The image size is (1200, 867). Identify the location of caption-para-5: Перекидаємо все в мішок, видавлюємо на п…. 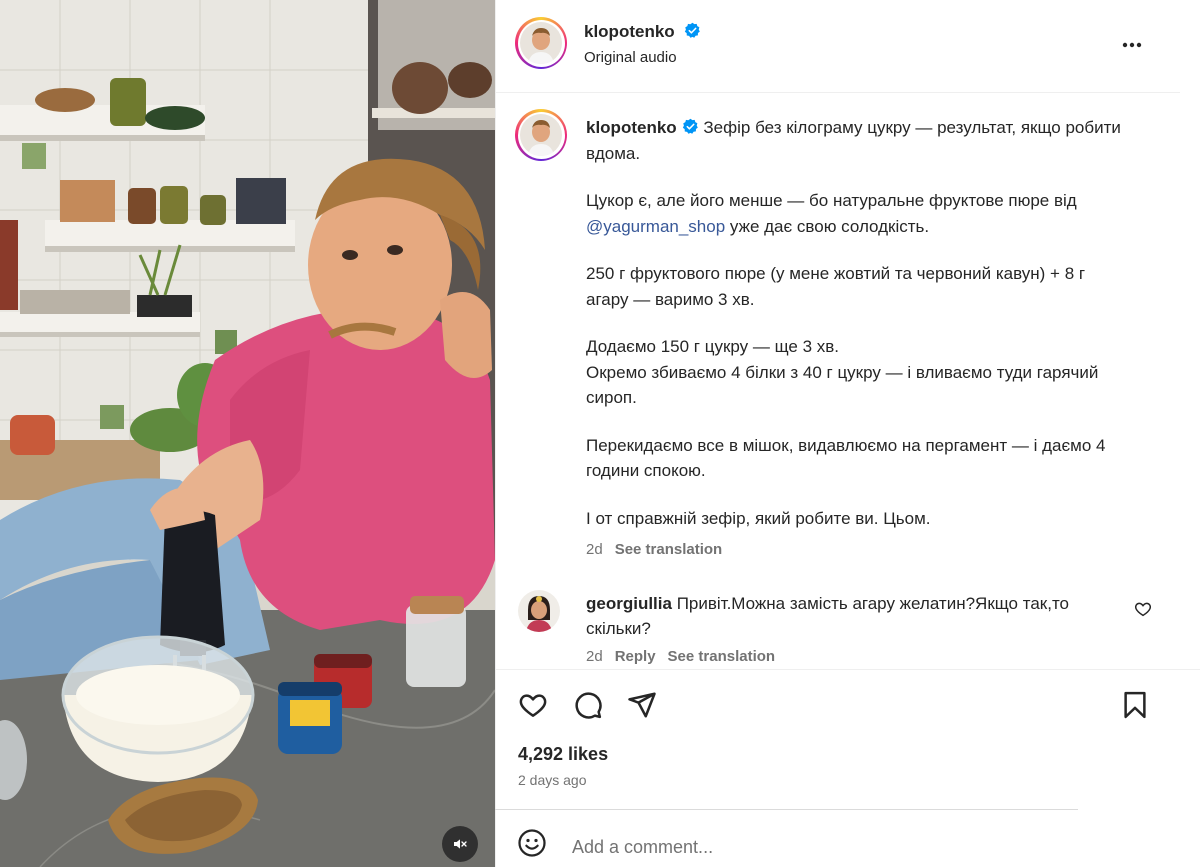
(846, 458).